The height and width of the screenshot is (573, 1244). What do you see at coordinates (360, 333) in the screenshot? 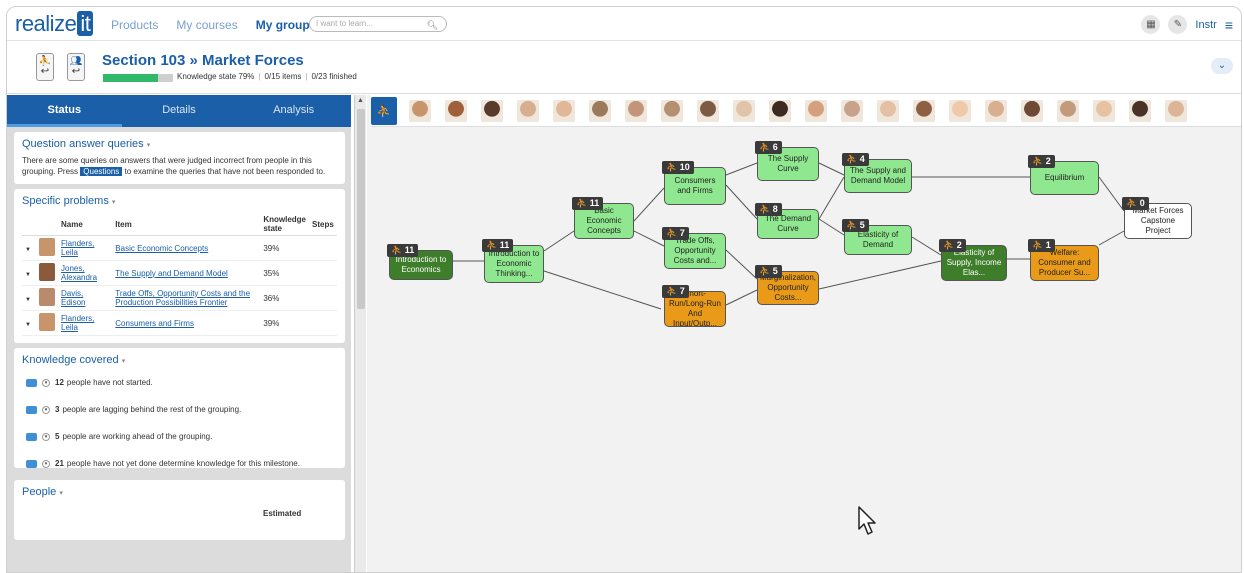
I see `left-scrollbar: ▲` at bounding box center [360, 333].